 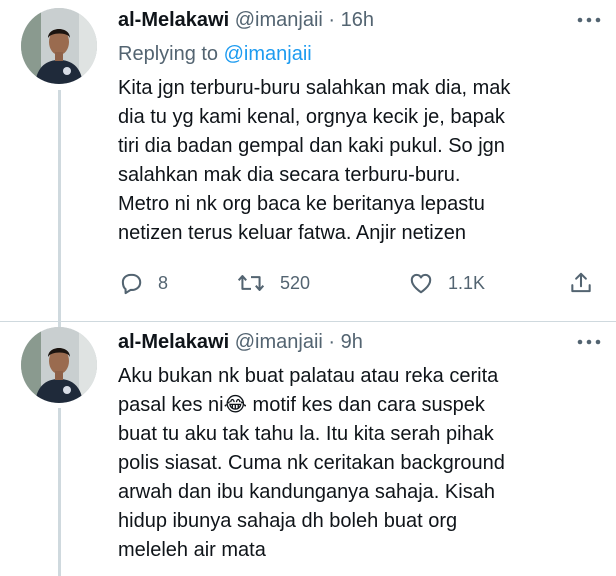 I want to click on reply-count: 8, so click(x=163, y=282).